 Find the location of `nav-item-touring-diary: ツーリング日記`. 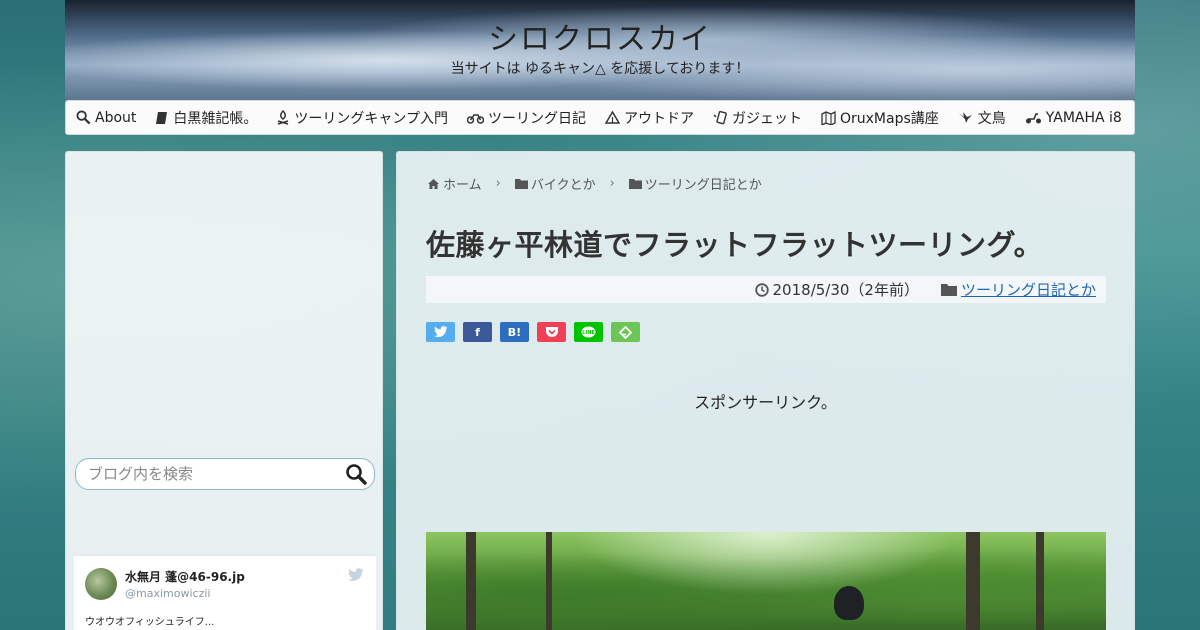

nav-item-touring-diary: ツーリング日記 is located at coordinates (526, 118).